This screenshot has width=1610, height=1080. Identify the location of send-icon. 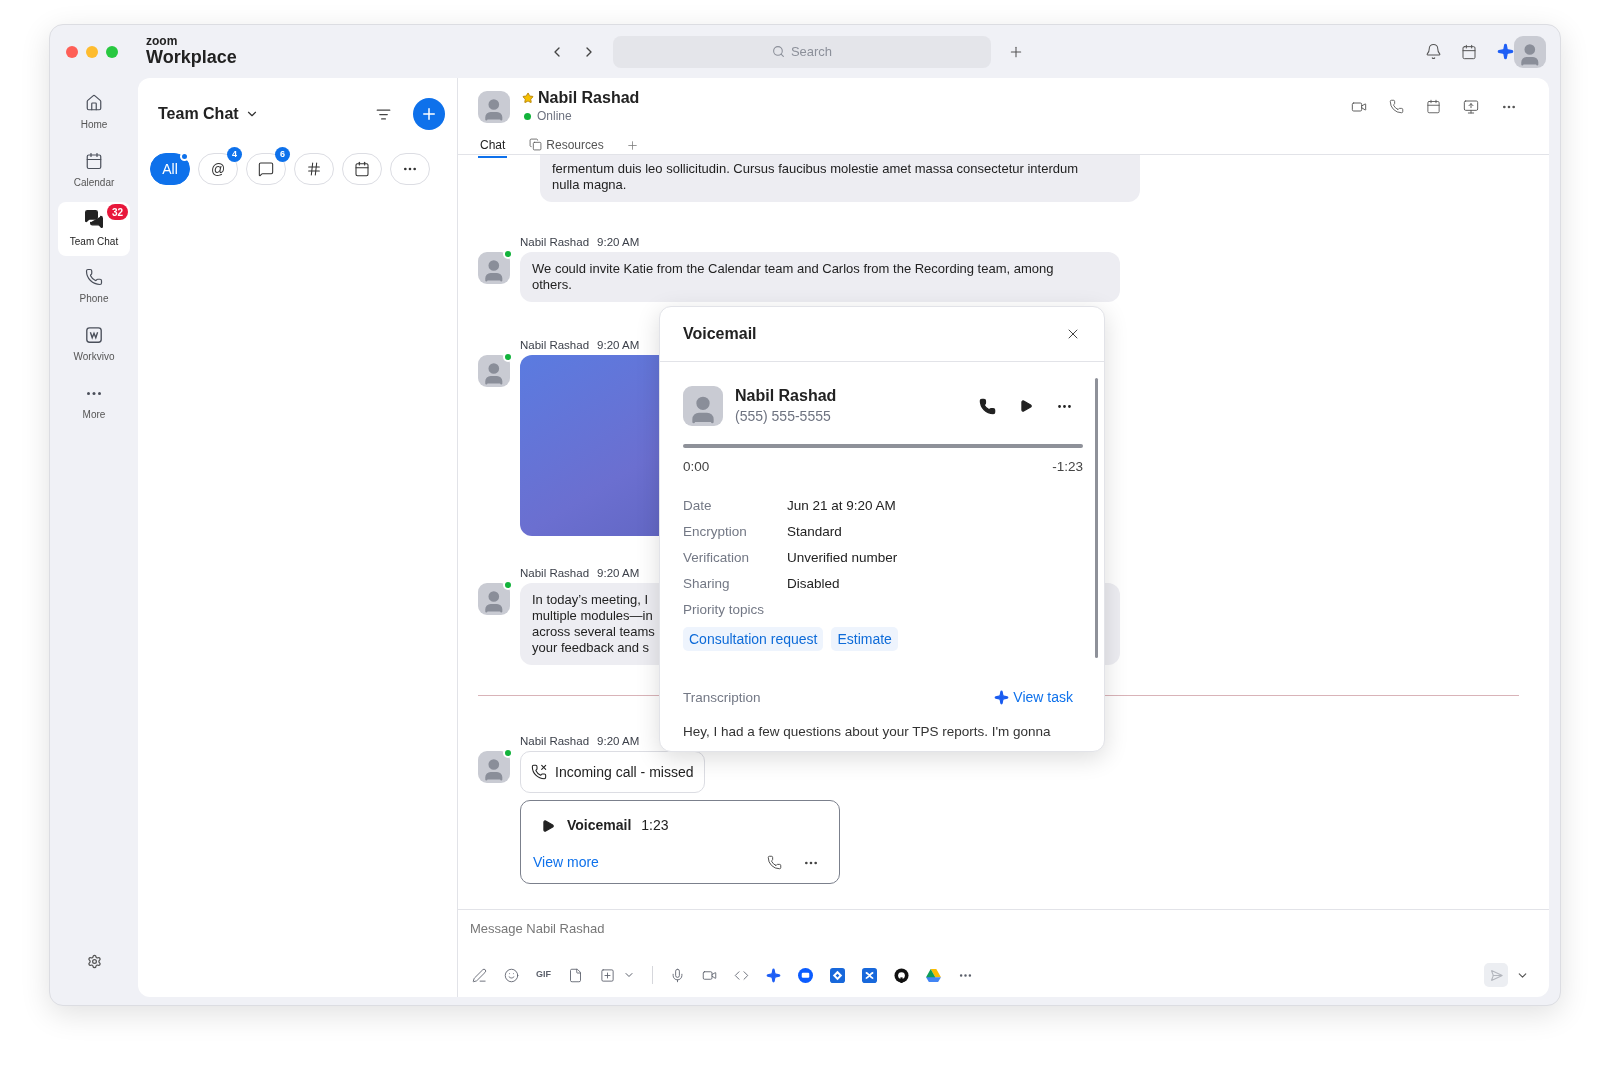
(1496, 975).